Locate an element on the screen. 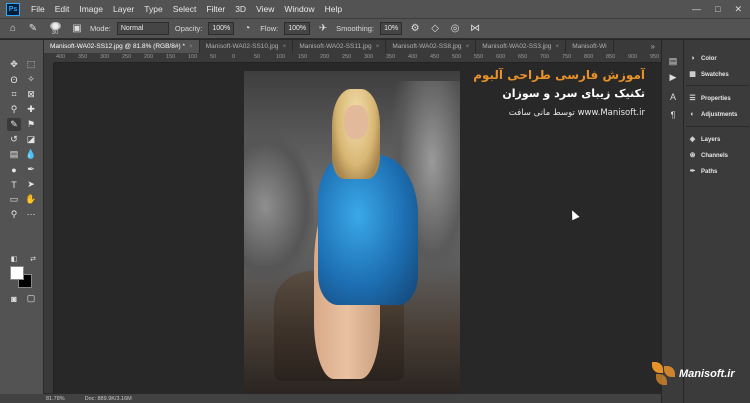  document-tab: Manisoft-Wi is located at coordinates (590, 46).